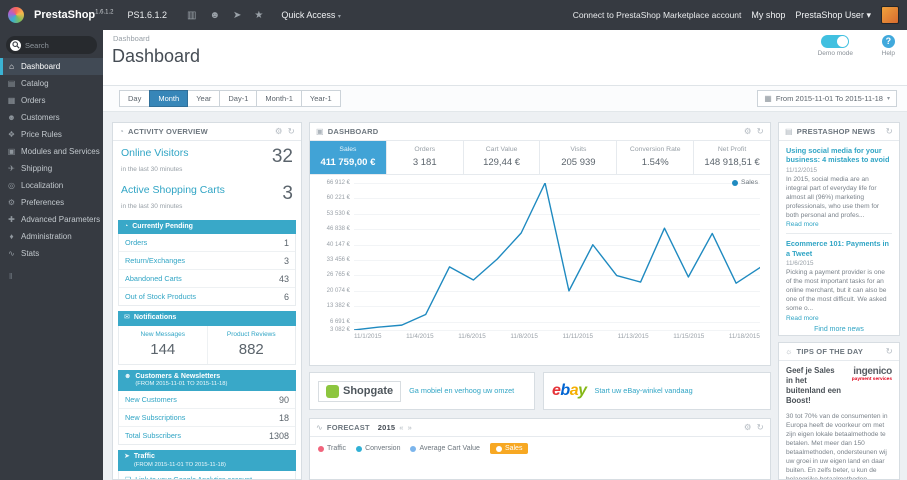 Image resolution: width=907 pixels, height=480 pixels. Describe the element at coordinates (540, 428) in the screenshot. I see `forecast-panel-header: ∿ FORECAST 2015 « » ⚙ ↻` at that location.